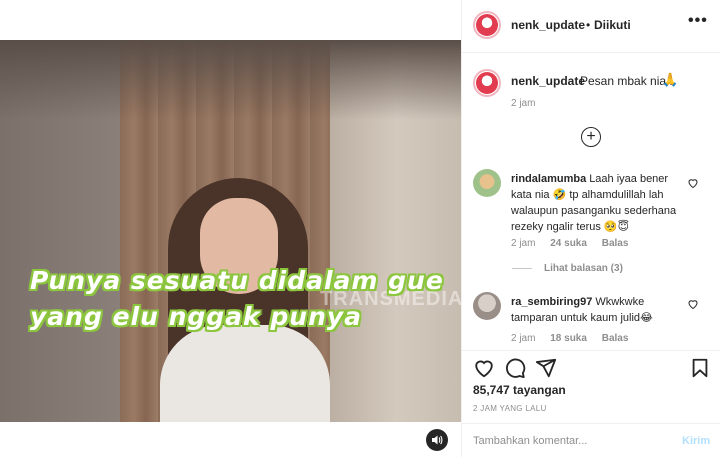  Describe the element at coordinates (484, 368) in the screenshot. I see `heart-icon` at that location.